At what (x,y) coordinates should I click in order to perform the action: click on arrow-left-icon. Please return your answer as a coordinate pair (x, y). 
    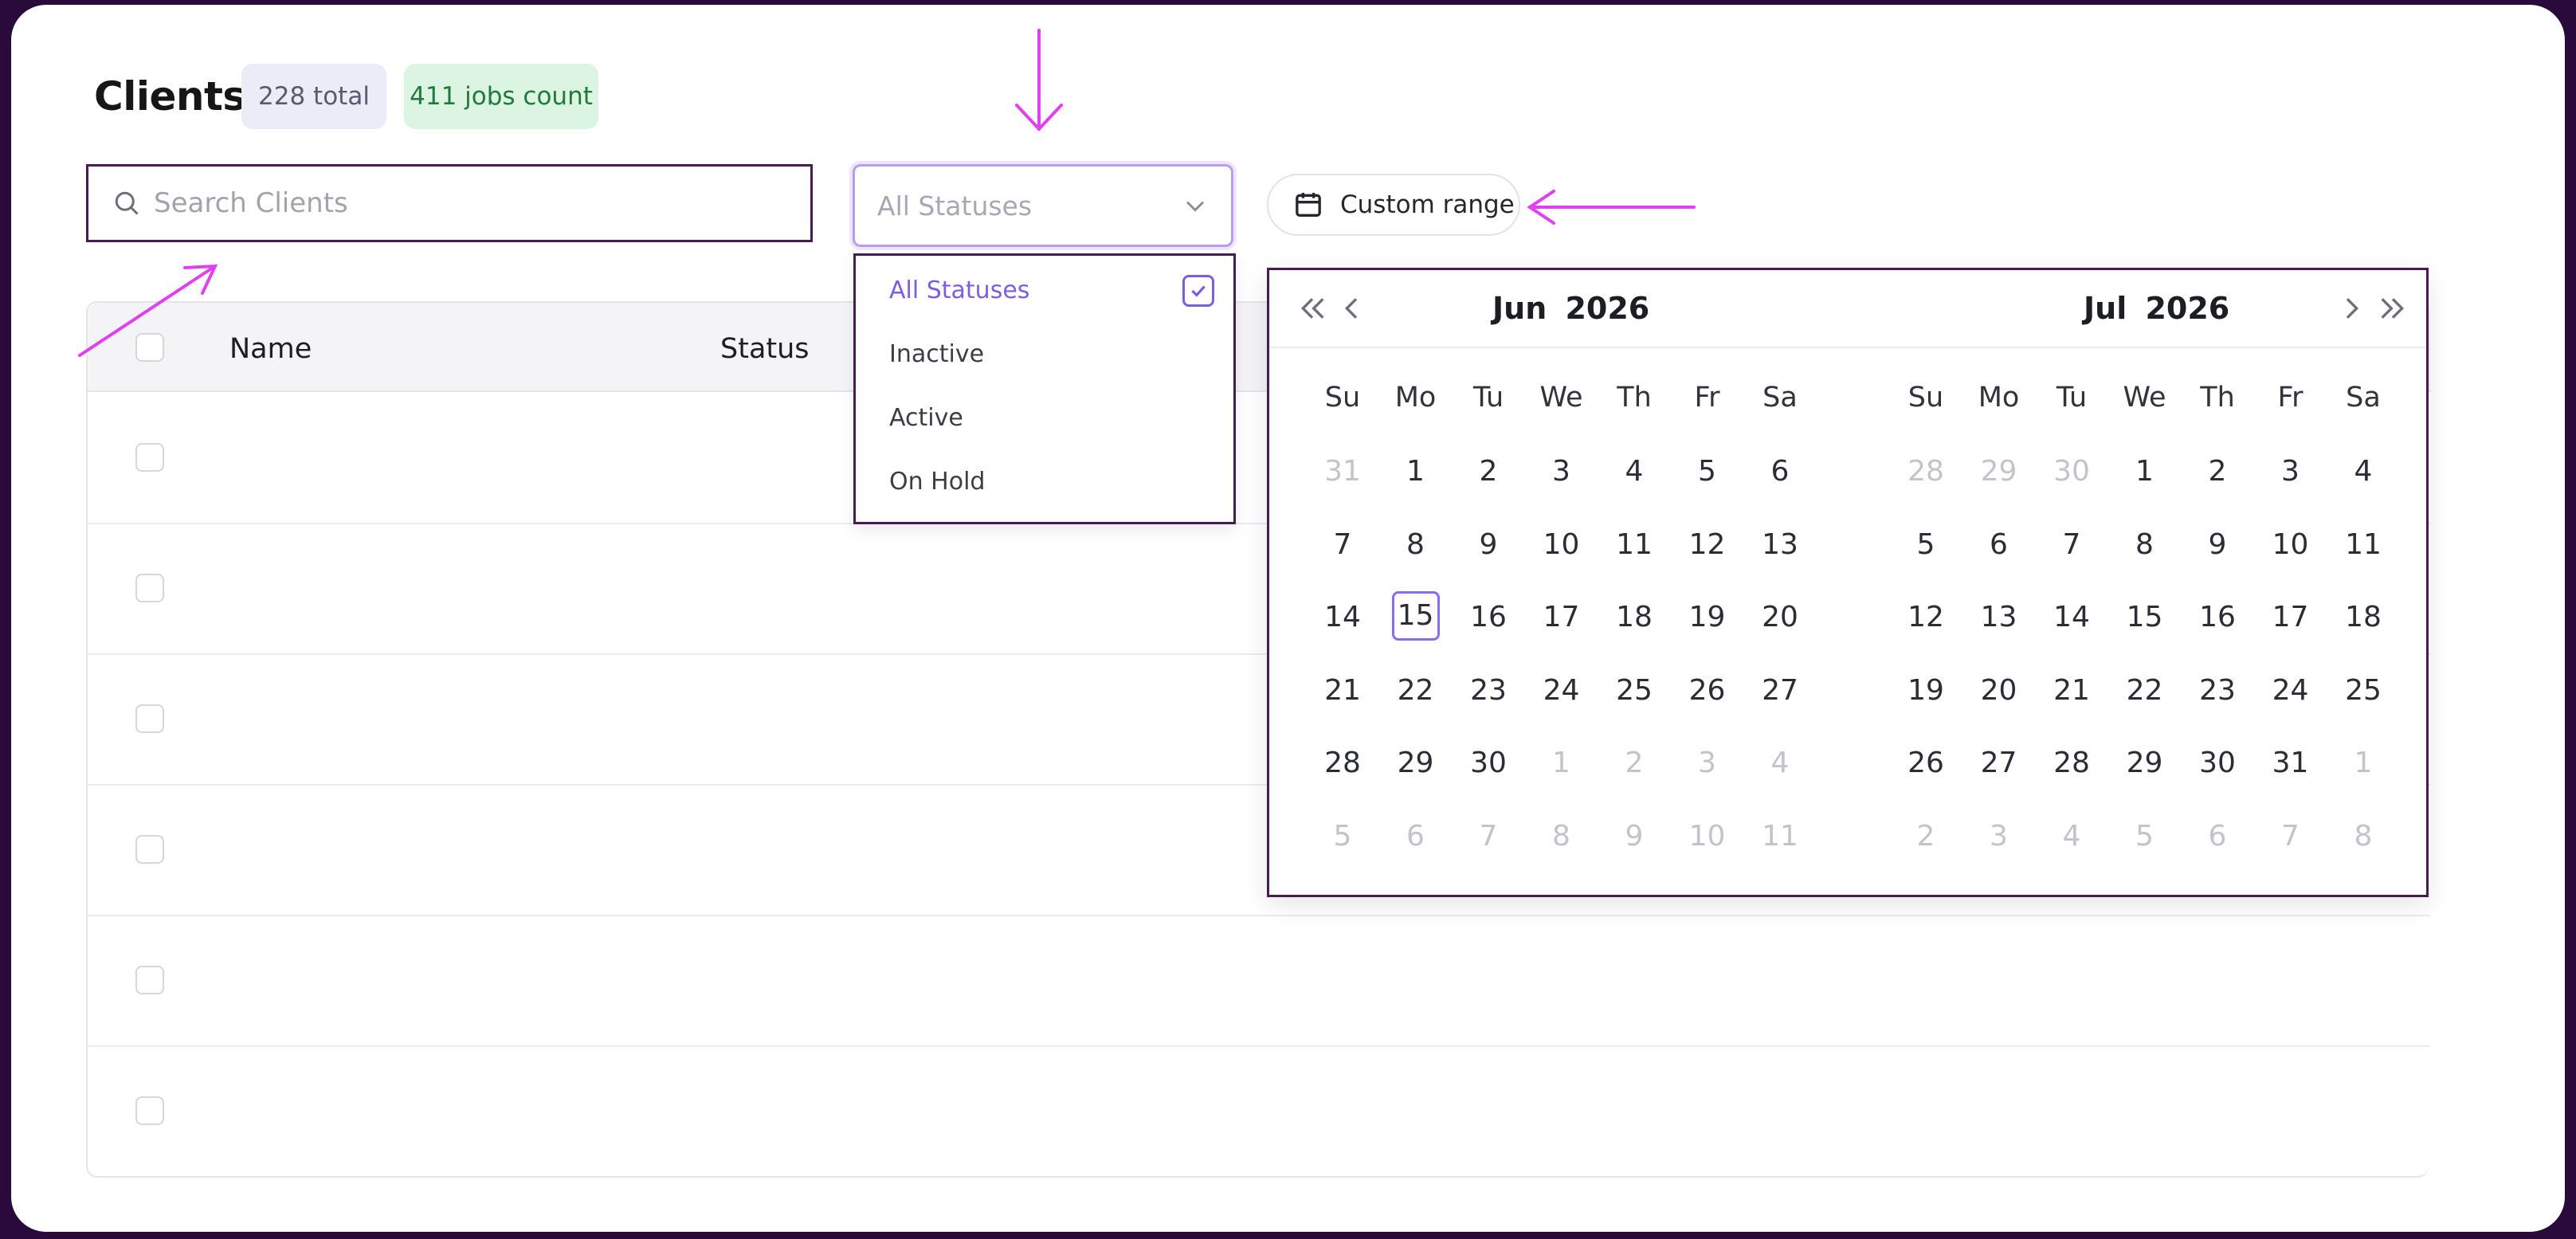
    Looking at the image, I should click on (1611, 207).